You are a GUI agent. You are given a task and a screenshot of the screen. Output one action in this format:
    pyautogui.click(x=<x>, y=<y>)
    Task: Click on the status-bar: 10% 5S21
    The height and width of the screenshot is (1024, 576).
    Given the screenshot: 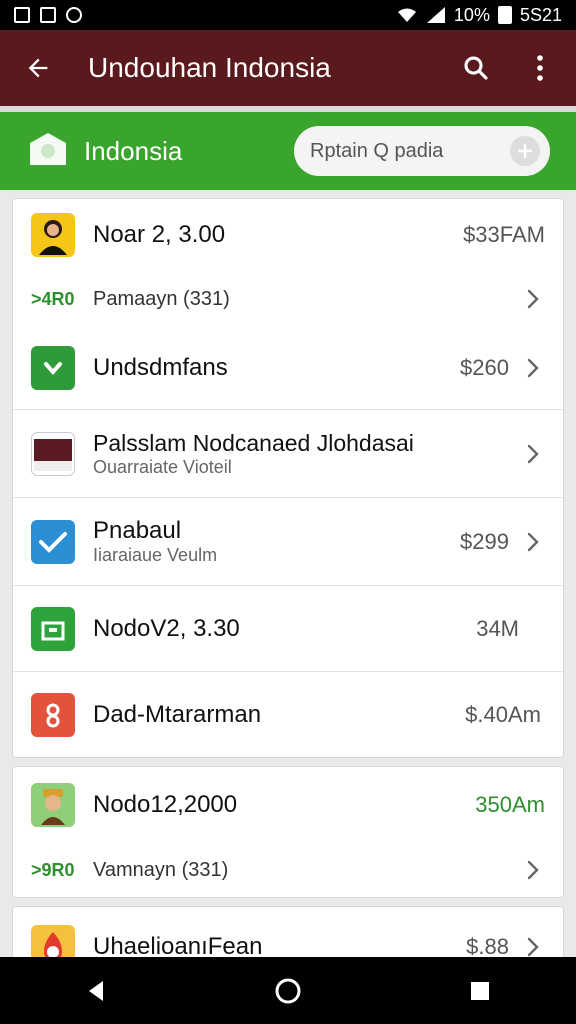 What is the action you would take?
    pyautogui.click(x=288, y=15)
    